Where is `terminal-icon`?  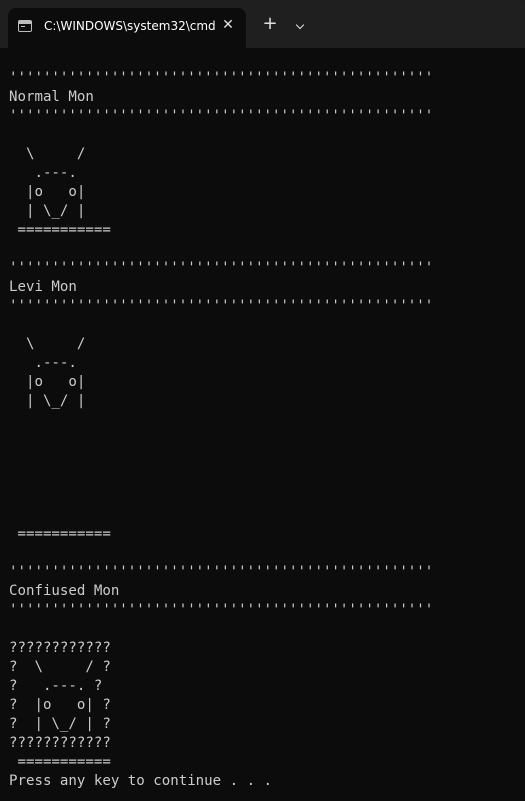 terminal-icon is located at coordinates (25, 26).